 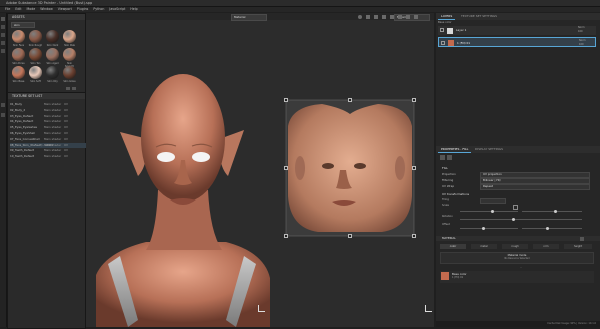 What do you see at coordinates (360, 16) in the screenshot?
I see `camera-icon` at bounding box center [360, 16].